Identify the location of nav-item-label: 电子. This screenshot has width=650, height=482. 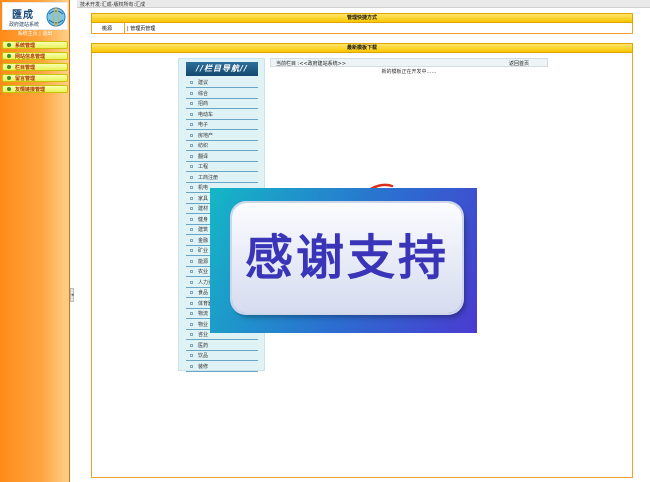
(203, 125).